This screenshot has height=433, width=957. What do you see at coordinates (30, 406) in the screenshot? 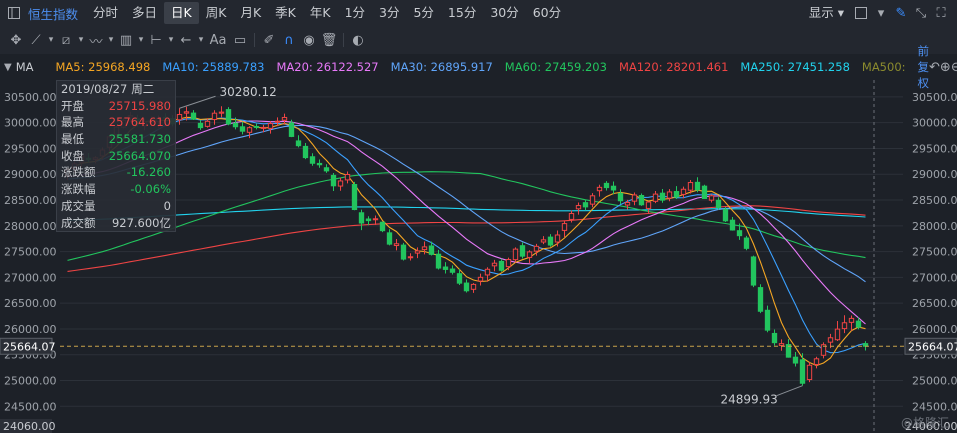
I see `y-tick-label-left: 24500.00` at bounding box center [30, 406].